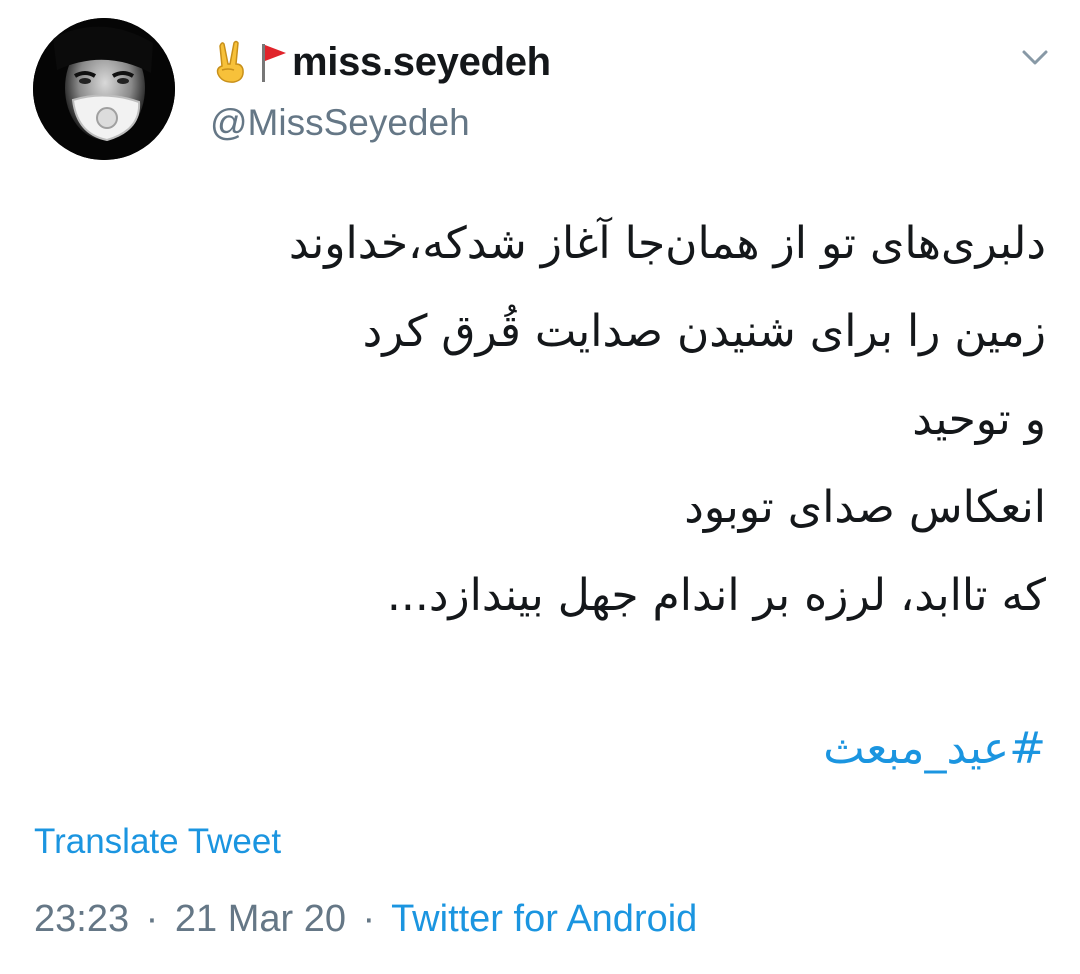 This screenshot has width=1080, height=974. Describe the element at coordinates (704, 331) in the screenshot. I see `tweet-line: زمین را برای شنیدن صدایت قُرق کرد` at that location.